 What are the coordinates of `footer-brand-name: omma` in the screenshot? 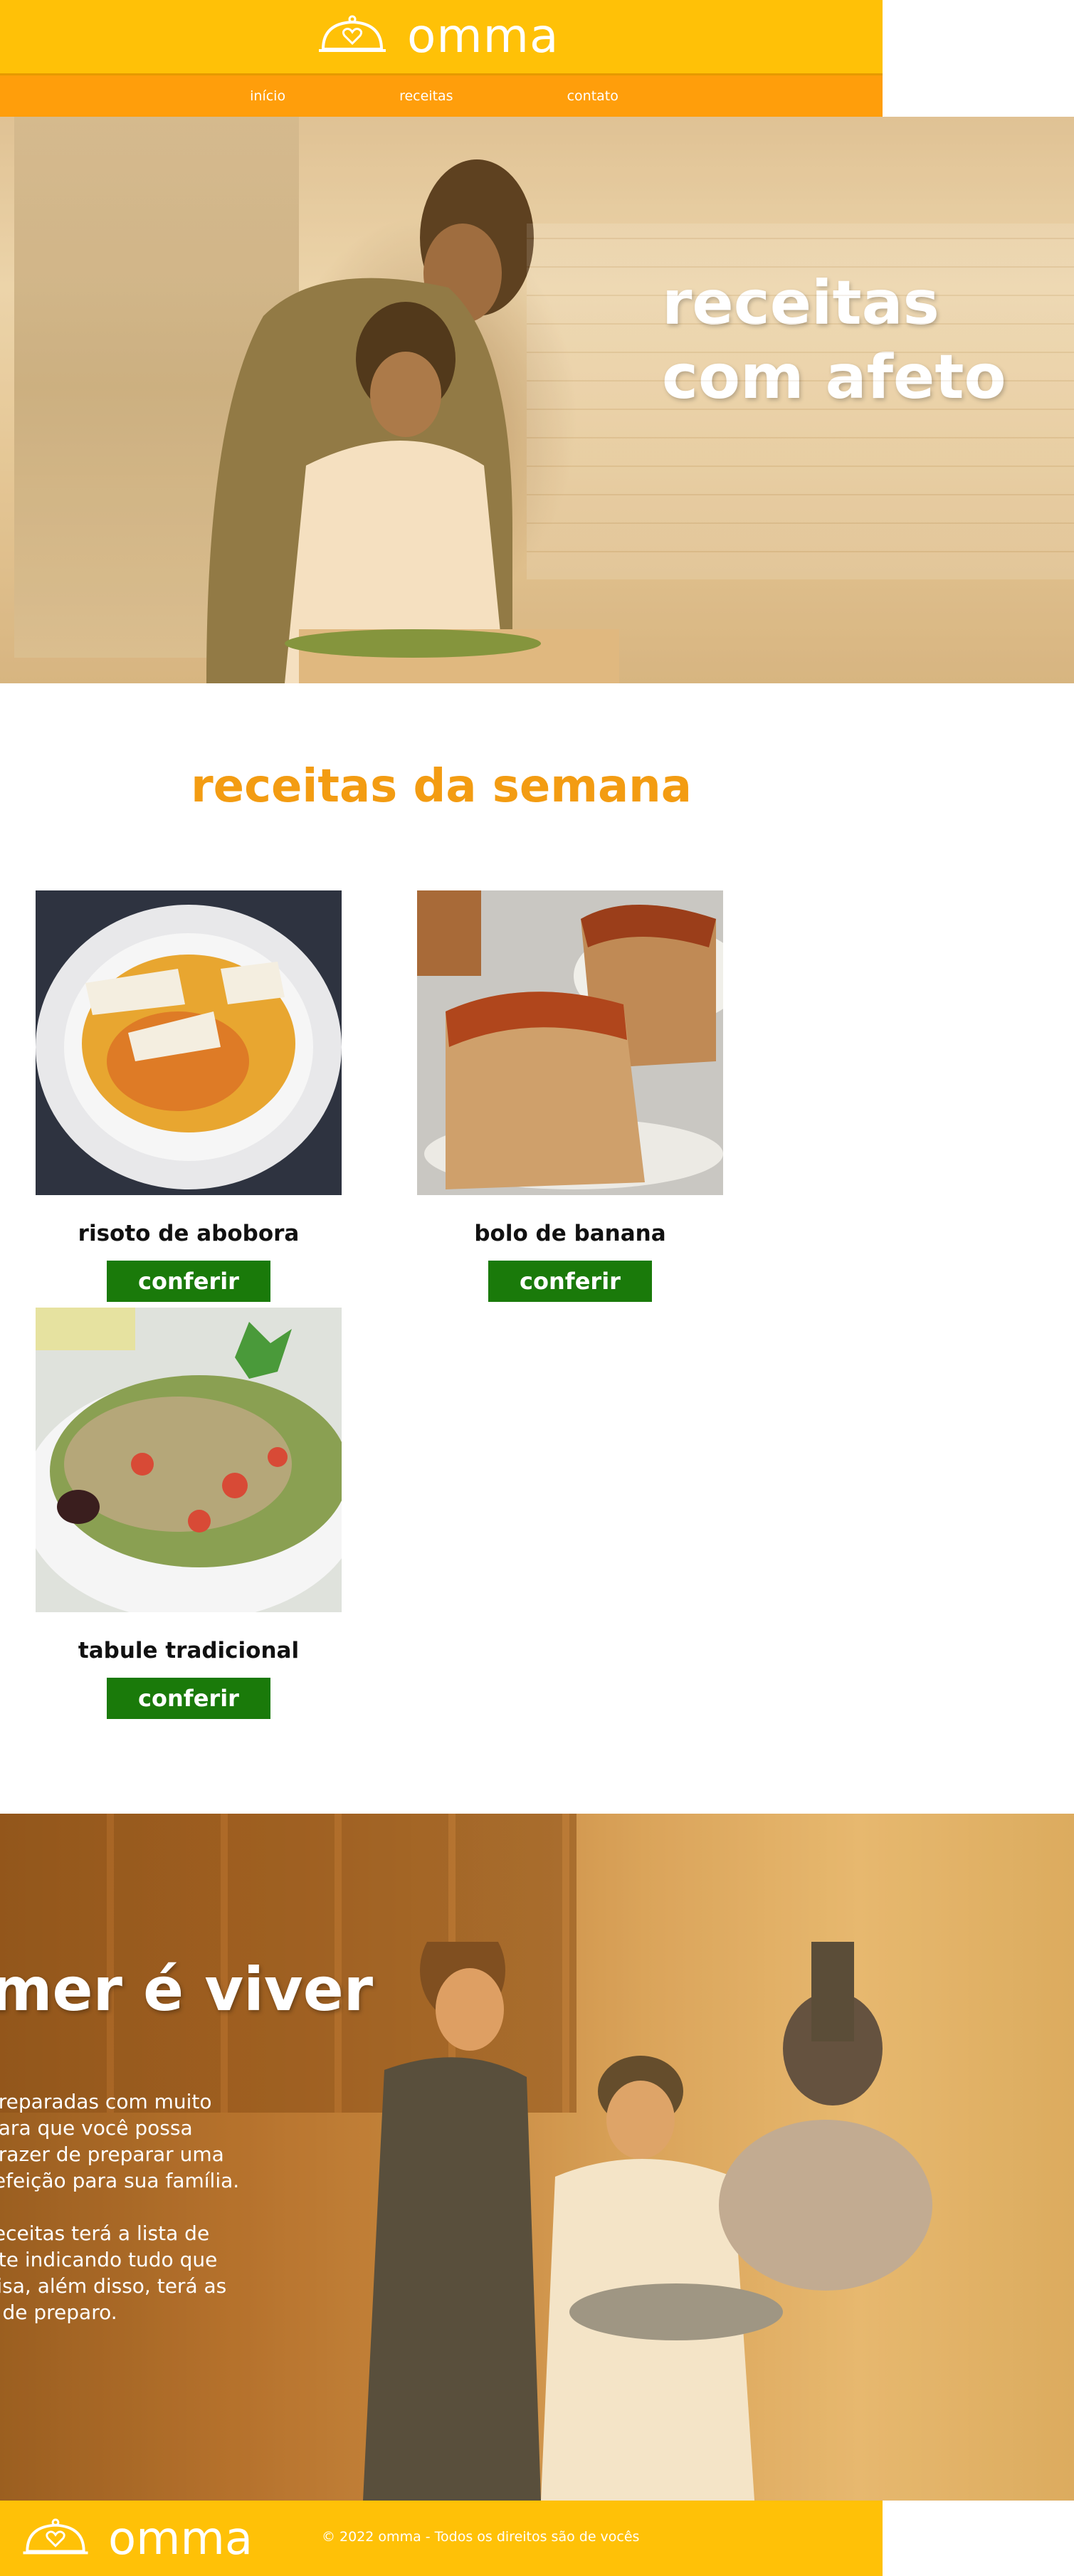 It's located at (180, 2539).